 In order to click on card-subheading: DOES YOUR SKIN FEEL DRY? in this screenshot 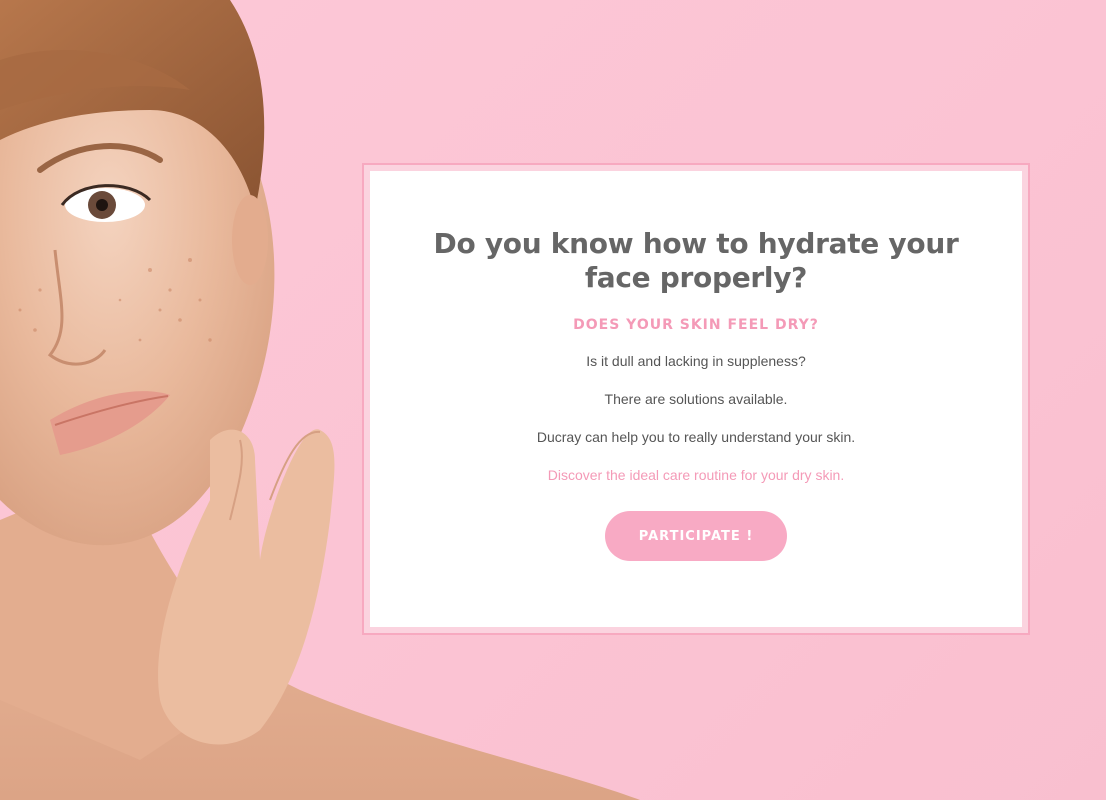, I will do `click(696, 325)`.